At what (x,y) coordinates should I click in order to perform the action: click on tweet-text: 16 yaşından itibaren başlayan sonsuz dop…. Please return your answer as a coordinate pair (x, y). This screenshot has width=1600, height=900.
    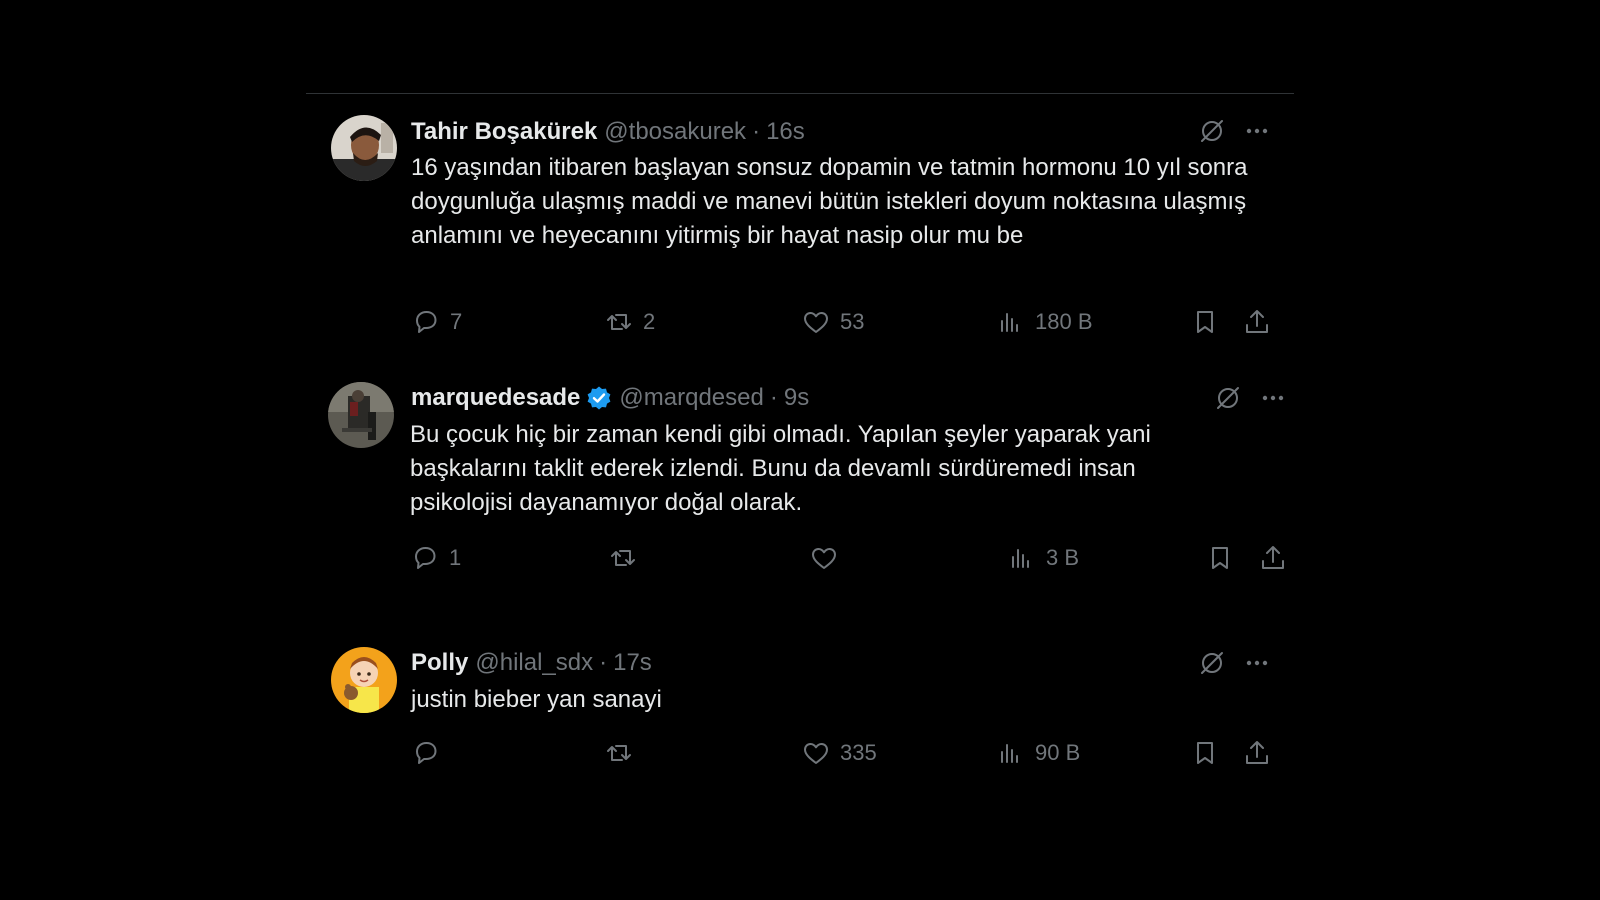
    Looking at the image, I should click on (829, 201).